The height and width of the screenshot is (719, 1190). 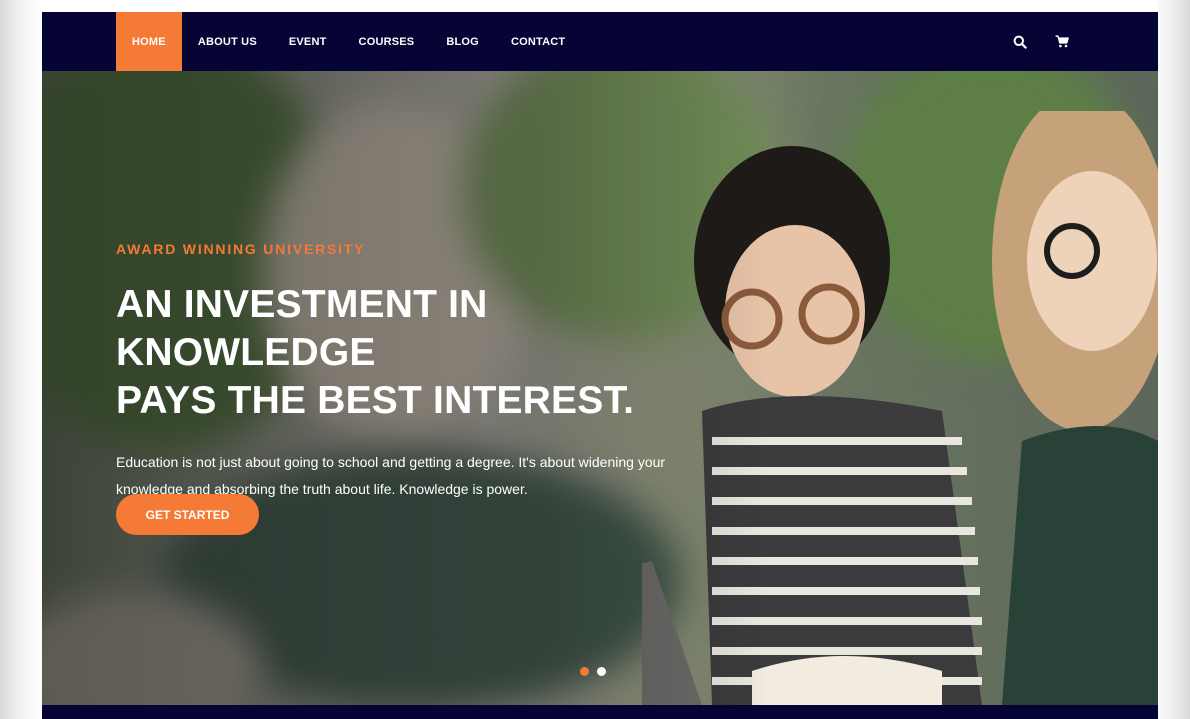 What do you see at coordinates (387, 41) in the screenshot?
I see `nav-courses: COURSES` at bounding box center [387, 41].